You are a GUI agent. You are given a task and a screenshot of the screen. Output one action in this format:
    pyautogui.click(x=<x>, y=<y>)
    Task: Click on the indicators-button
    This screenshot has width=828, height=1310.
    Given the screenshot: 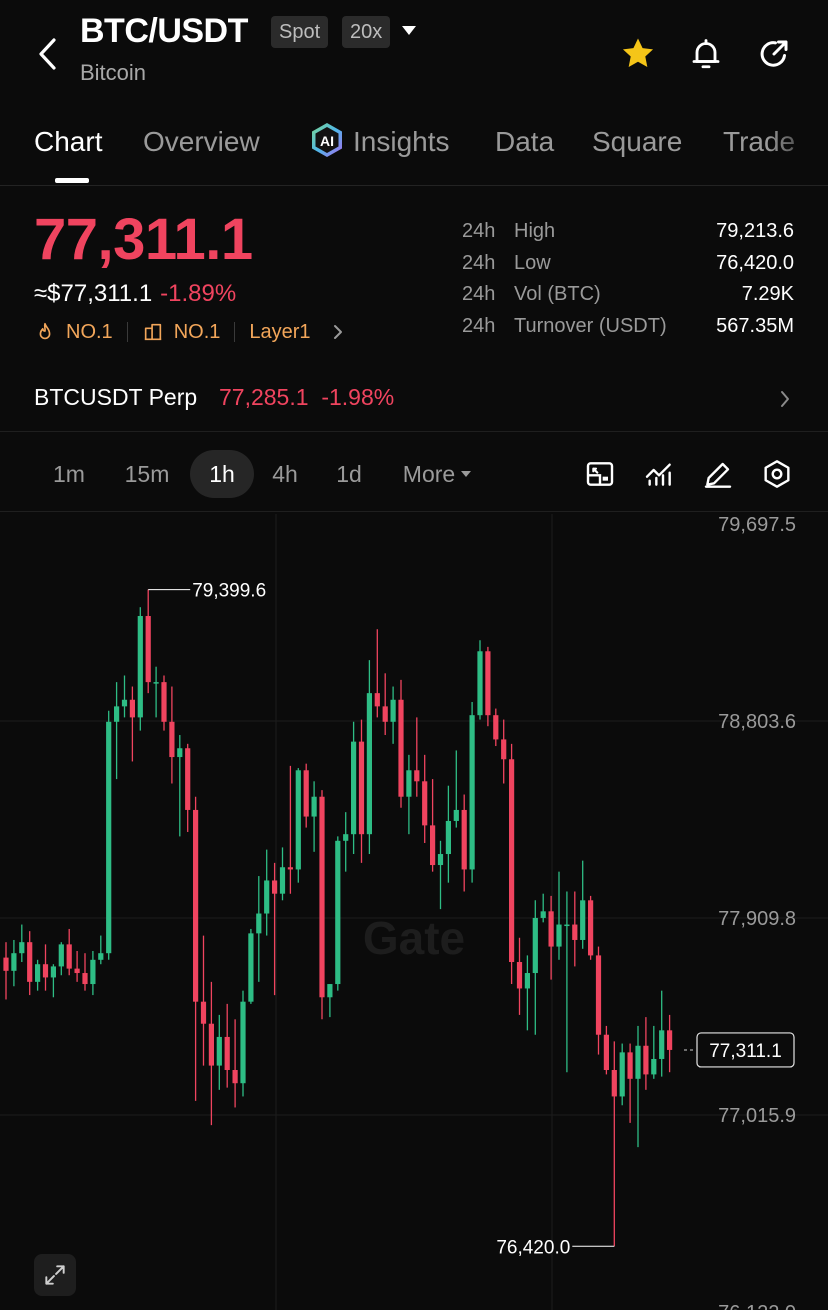 What is the action you would take?
    pyautogui.click(x=659, y=474)
    